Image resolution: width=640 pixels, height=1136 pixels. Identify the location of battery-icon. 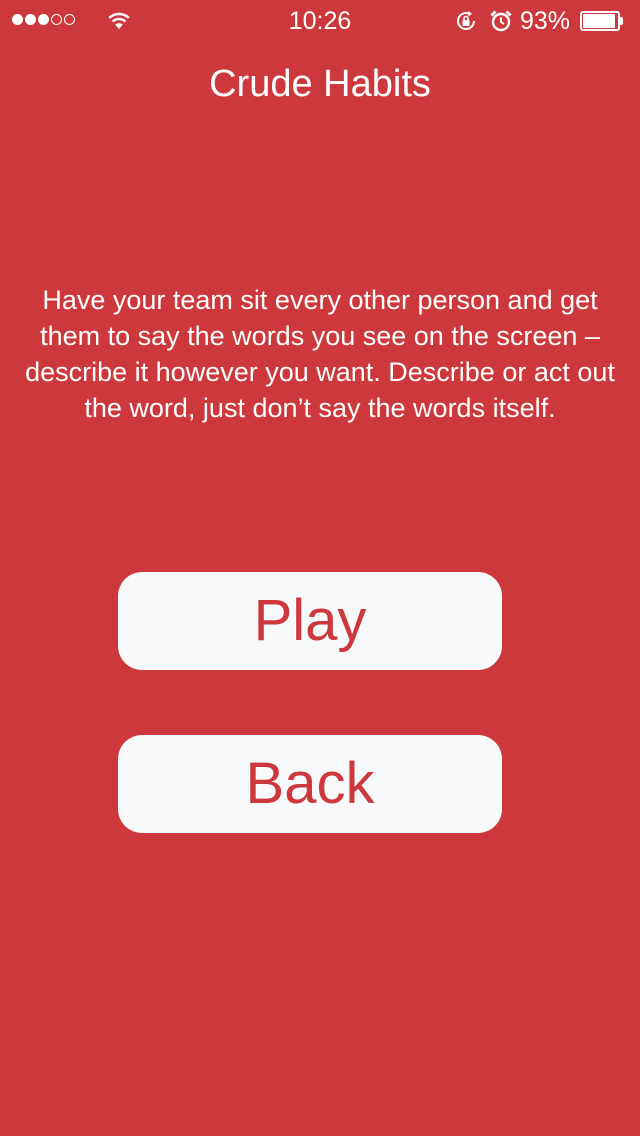
(602, 21).